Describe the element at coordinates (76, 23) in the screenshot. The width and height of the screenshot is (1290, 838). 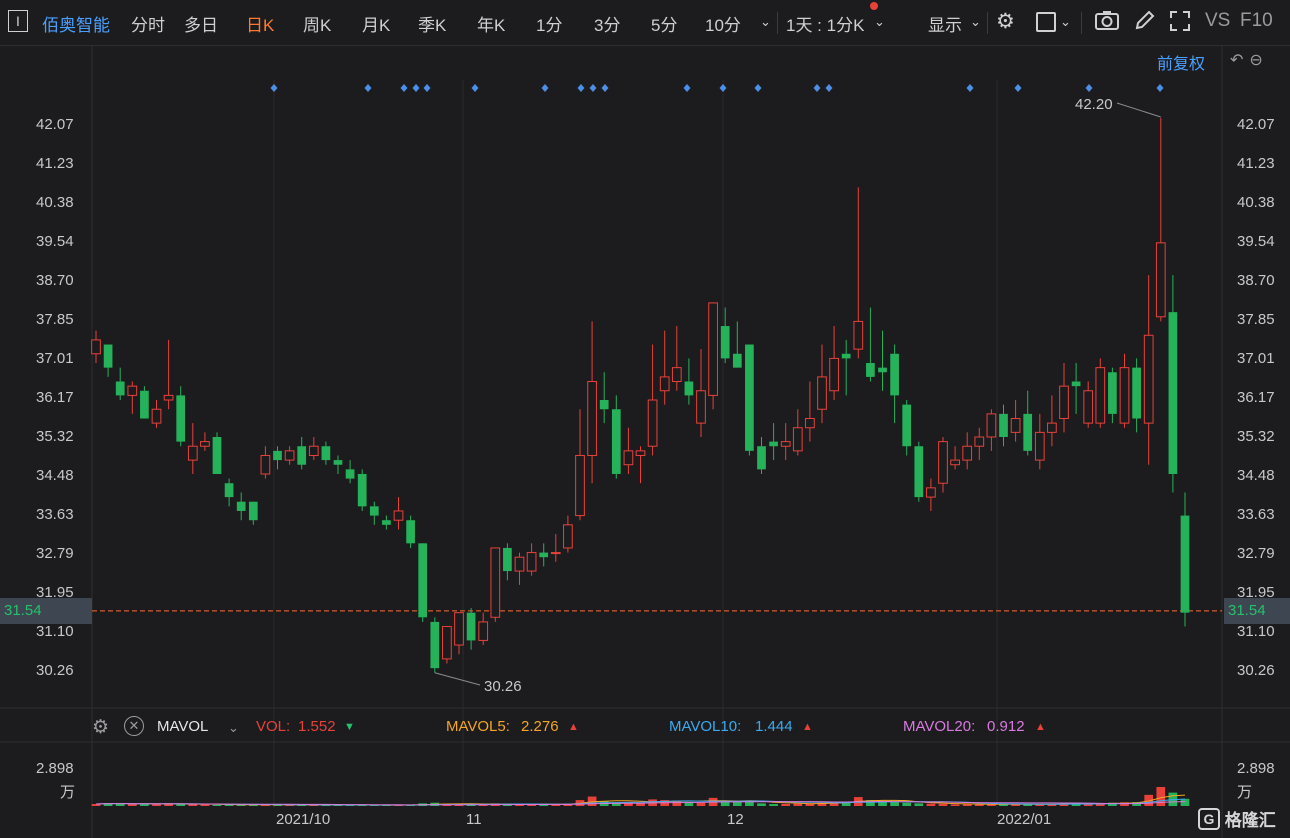
I see `stock-name: 佰奥智能` at that location.